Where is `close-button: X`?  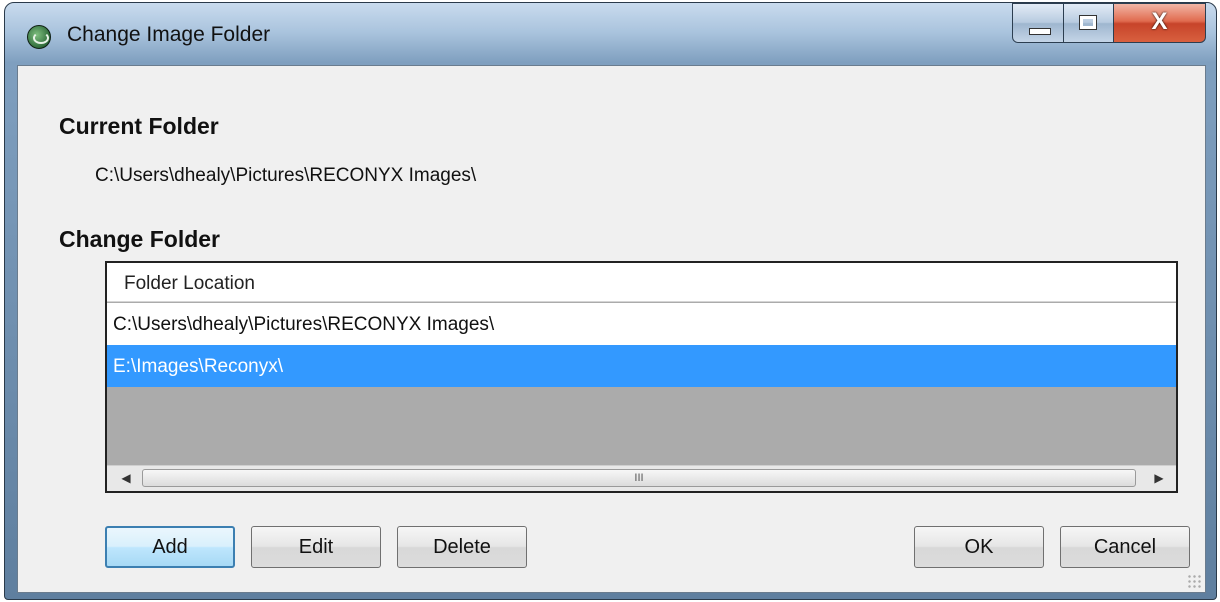
close-button: X is located at coordinates (1160, 23).